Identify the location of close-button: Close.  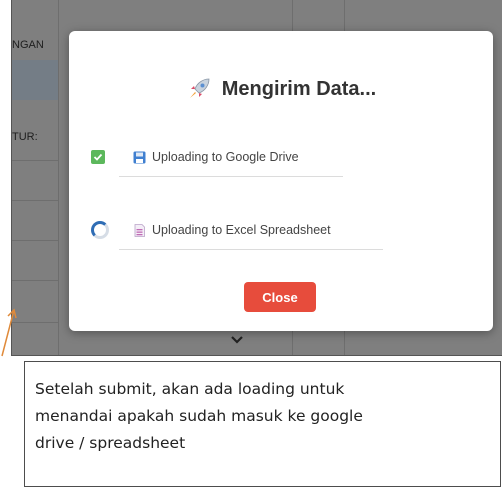
(280, 297).